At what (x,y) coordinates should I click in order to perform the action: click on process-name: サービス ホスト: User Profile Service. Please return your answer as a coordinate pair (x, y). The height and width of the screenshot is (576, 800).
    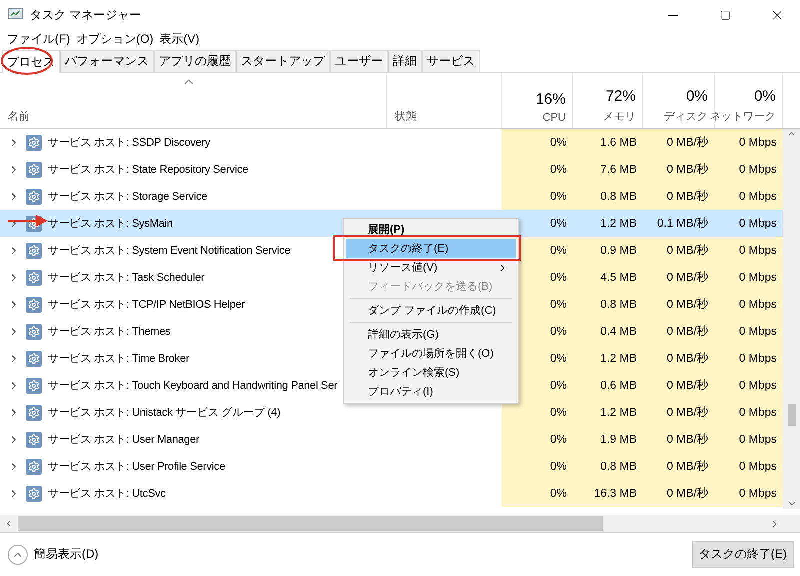
    Looking at the image, I should click on (137, 466).